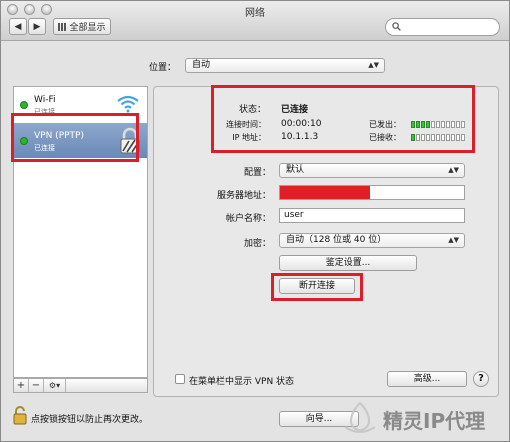 The image size is (510, 442). I want to click on lock-icon, so click(20, 415).